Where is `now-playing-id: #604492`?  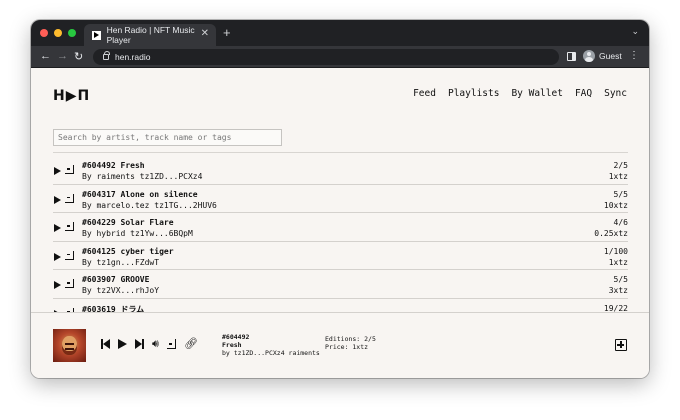 now-playing-id: #604492 is located at coordinates (236, 337).